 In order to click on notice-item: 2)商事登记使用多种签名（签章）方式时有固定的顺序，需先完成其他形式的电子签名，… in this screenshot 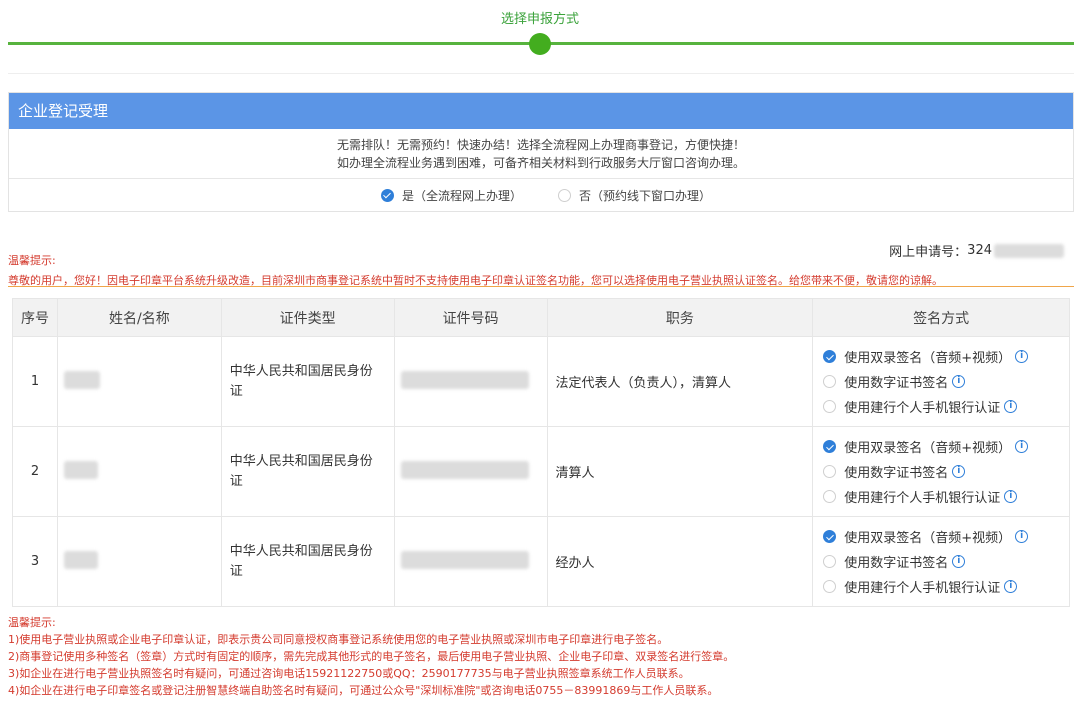, I will do `click(371, 656)`.